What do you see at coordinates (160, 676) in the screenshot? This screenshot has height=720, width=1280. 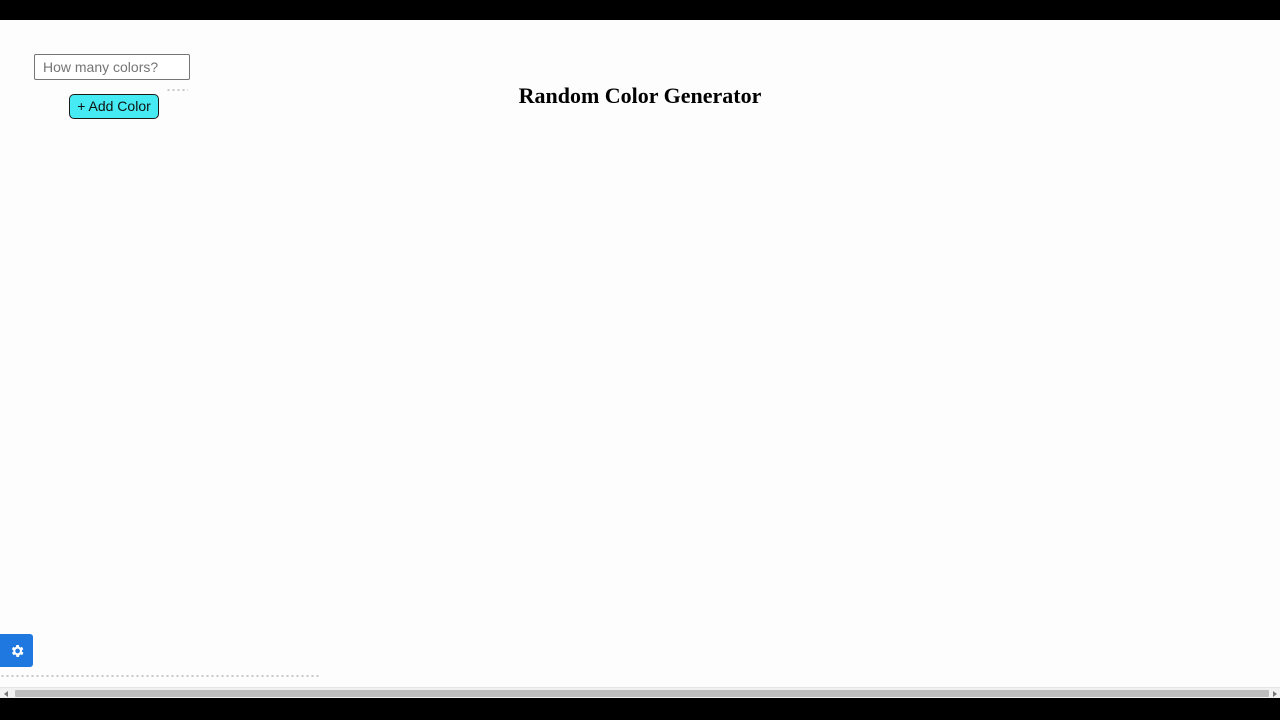 I see `dotted-divider` at bounding box center [160, 676].